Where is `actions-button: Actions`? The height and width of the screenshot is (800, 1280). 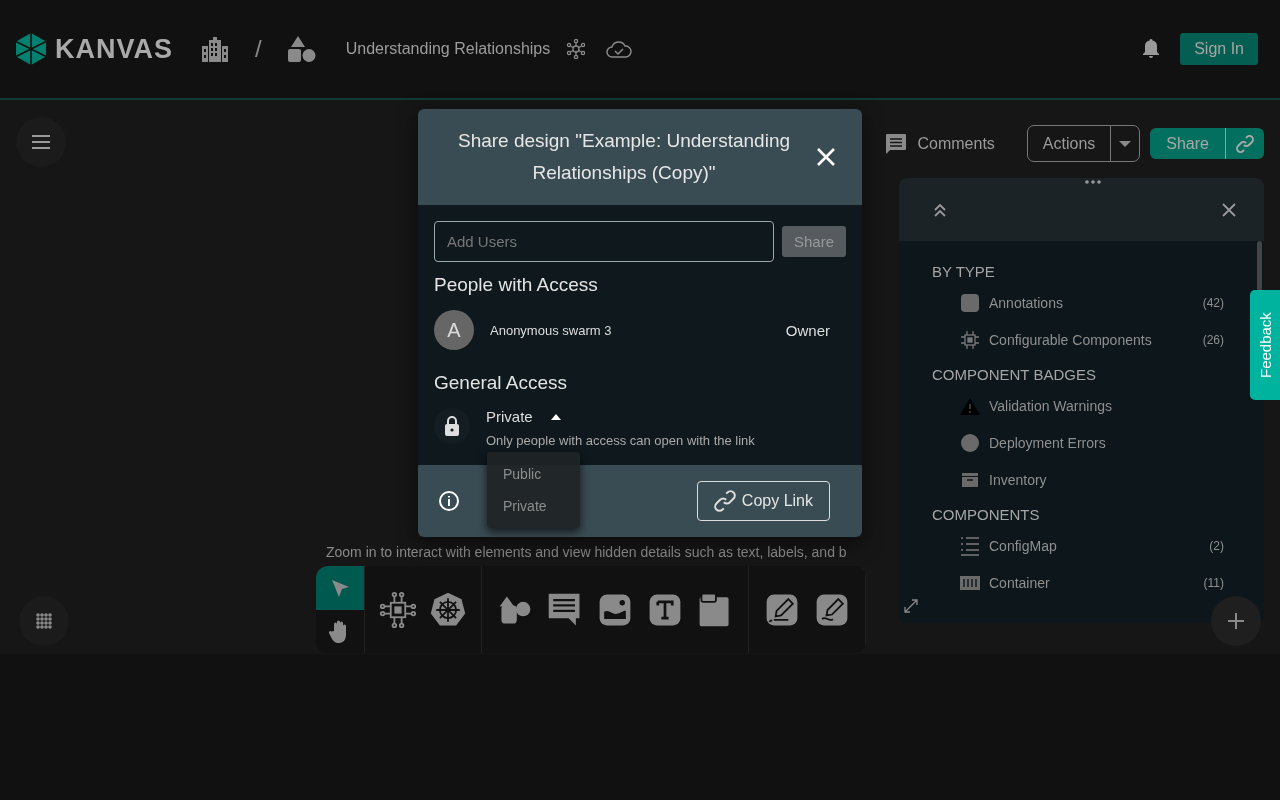 actions-button: Actions is located at coordinates (1069, 143).